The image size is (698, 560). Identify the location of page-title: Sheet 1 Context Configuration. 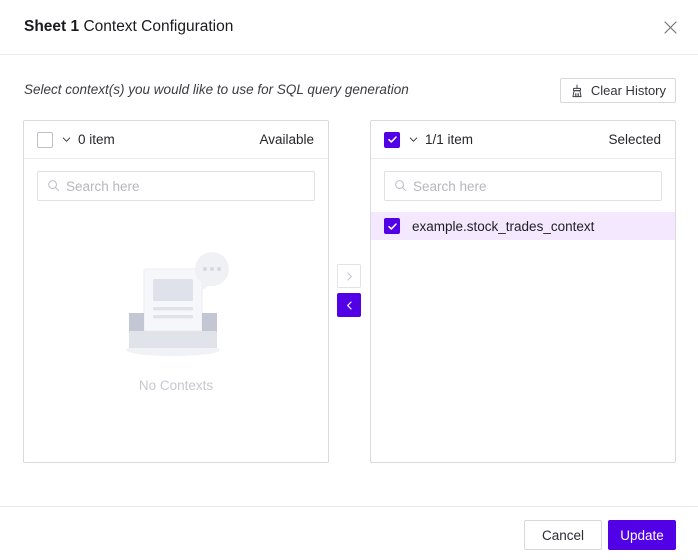
(128, 27).